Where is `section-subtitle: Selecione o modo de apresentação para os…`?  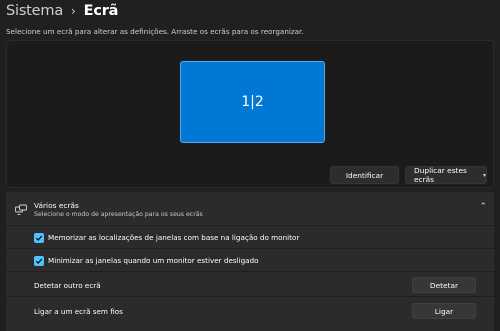 section-subtitle: Selecione o modo de apresentação para os… is located at coordinates (118, 214).